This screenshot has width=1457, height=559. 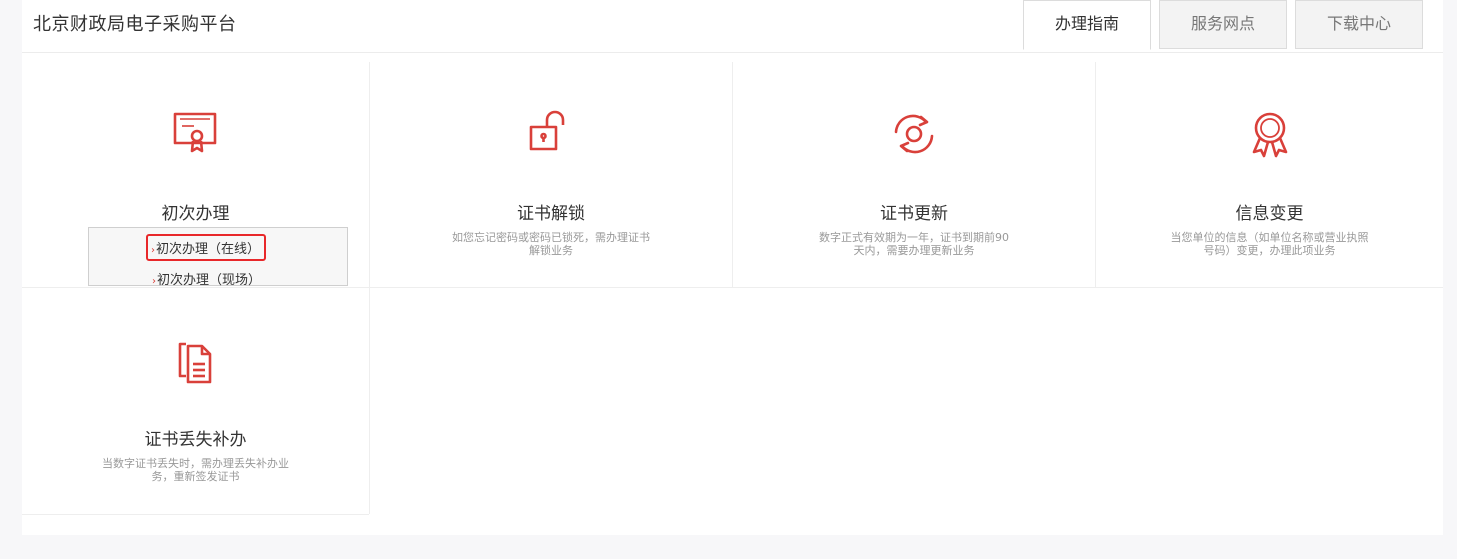 What do you see at coordinates (1087, 25) in the screenshot?
I see `tab-guide: 办理指南` at bounding box center [1087, 25].